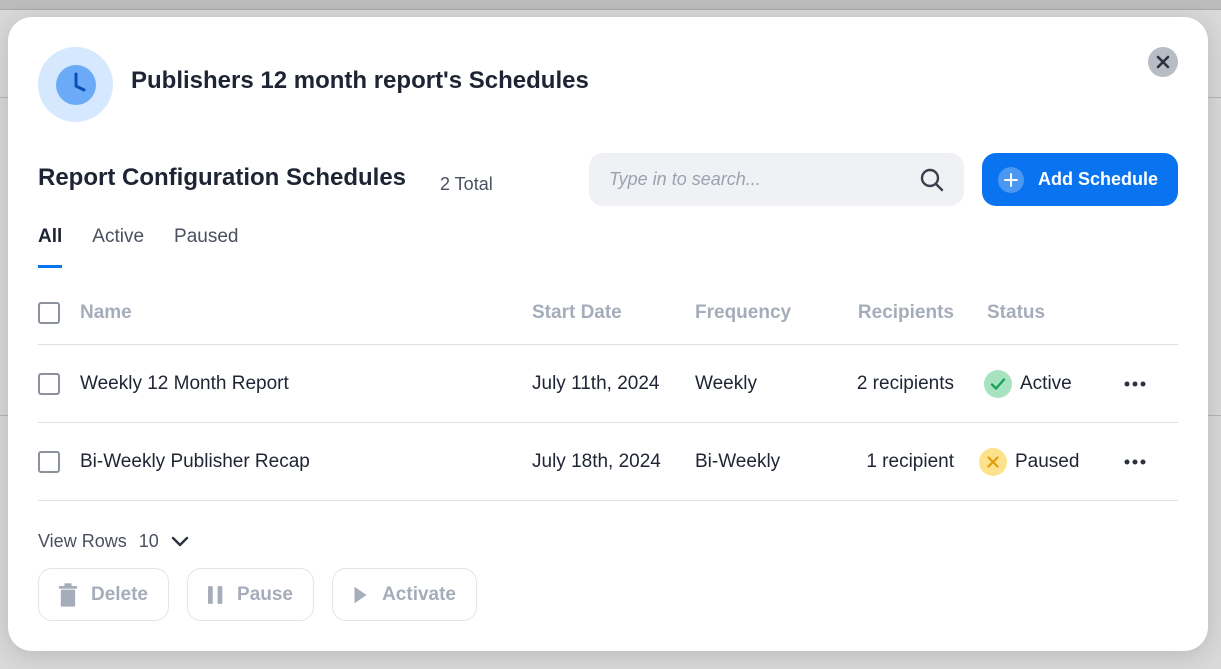 This screenshot has width=1221, height=669. Describe the element at coordinates (419, 594) in the screenshot. I see `activate-label: Activate` at that location.